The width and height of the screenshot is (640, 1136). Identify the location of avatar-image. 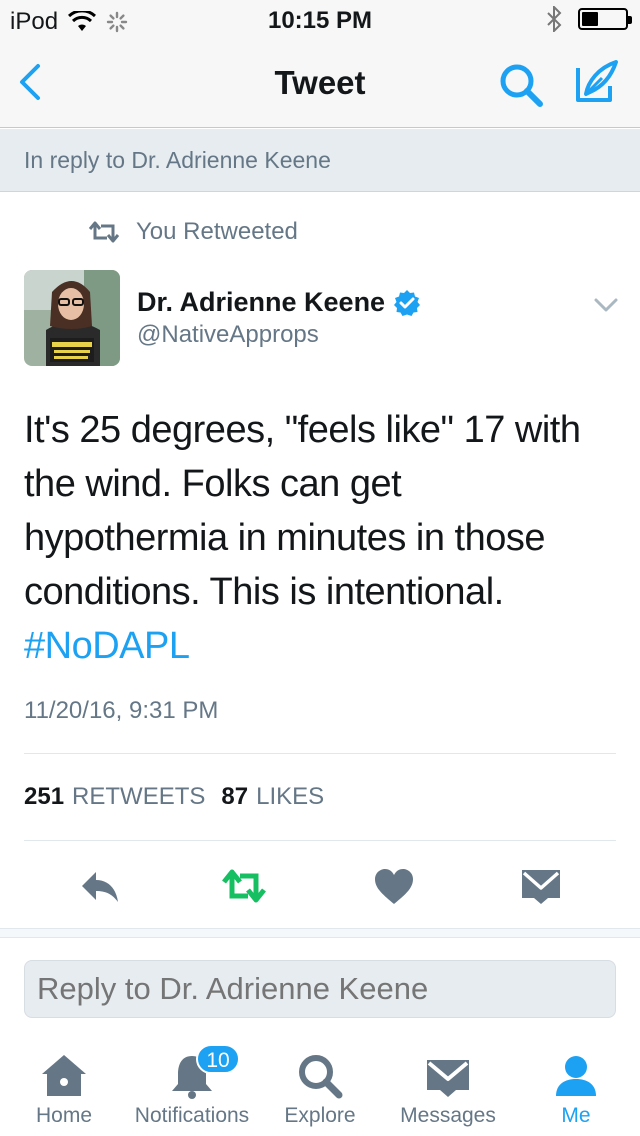
(72, 318).